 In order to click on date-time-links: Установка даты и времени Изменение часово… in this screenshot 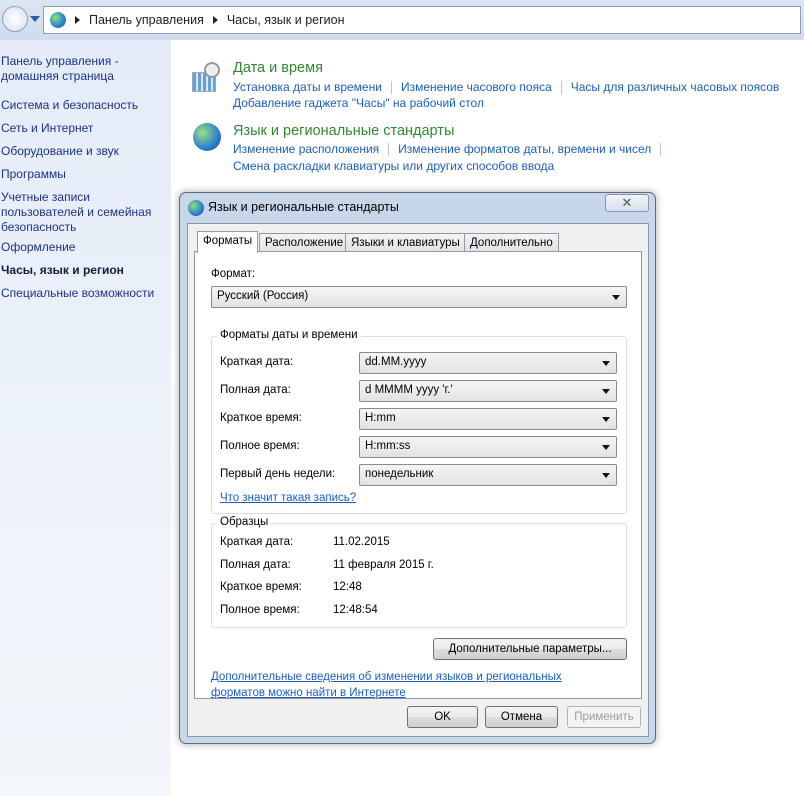, I will do `click(515, 87)`.